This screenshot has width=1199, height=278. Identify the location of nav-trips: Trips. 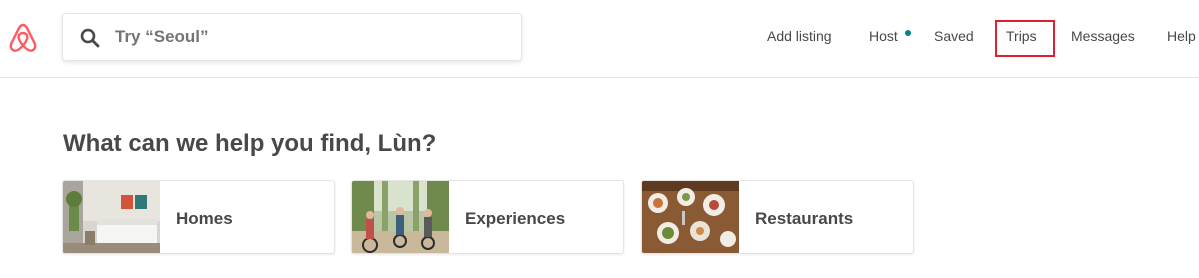
(1021, 36).